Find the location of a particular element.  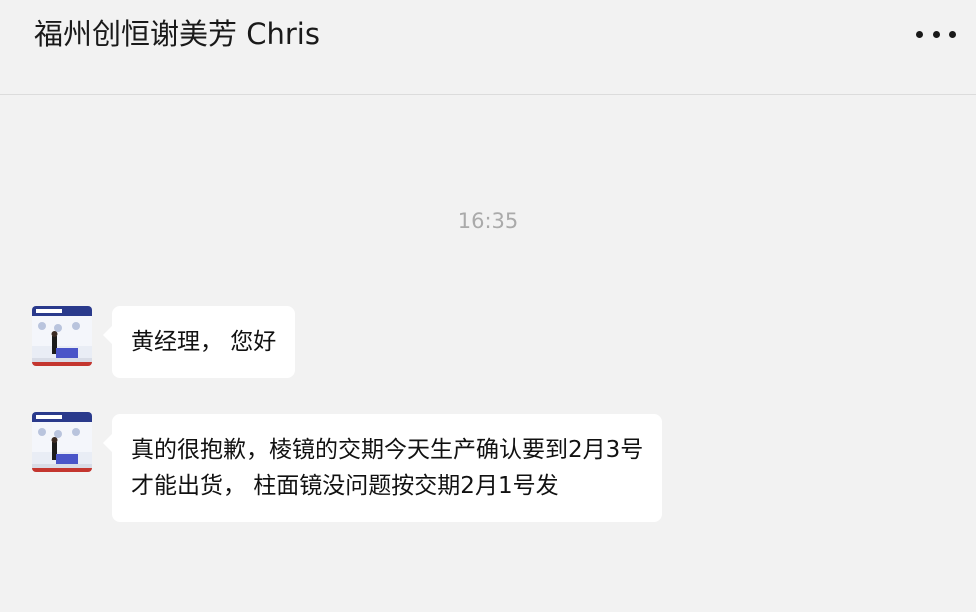

chat-title: 福州创恒谢美芳 Chris is located at coordinates (177, 34).